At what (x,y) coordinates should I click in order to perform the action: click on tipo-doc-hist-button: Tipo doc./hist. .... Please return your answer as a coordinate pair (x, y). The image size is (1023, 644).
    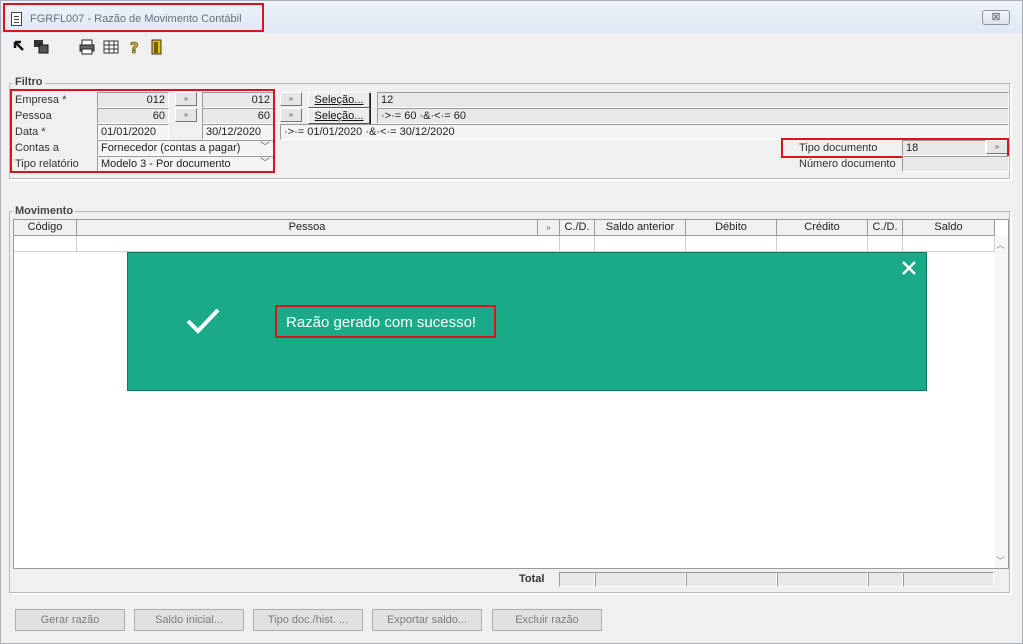
    Looking at the image, I should click on (308, 620).